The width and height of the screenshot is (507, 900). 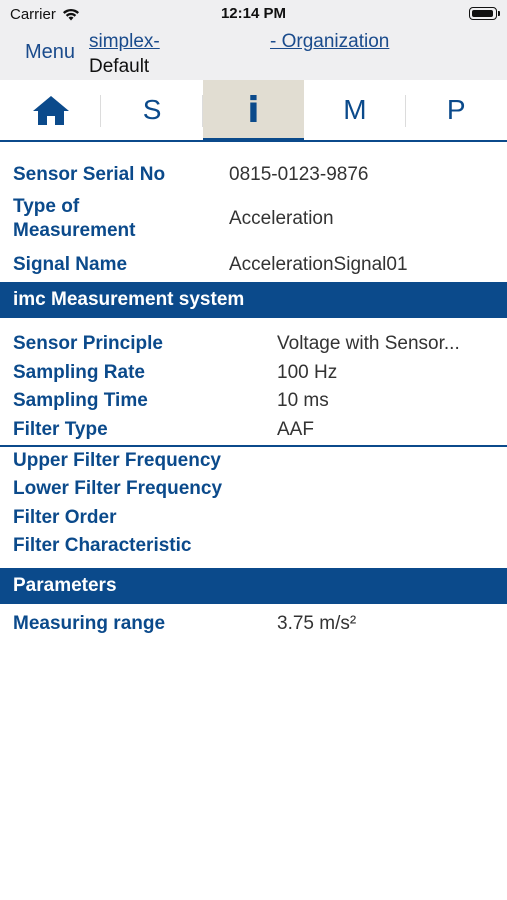 I want to click on signal-name-value: AccelerationSignal01, so click(x=318, y=264).